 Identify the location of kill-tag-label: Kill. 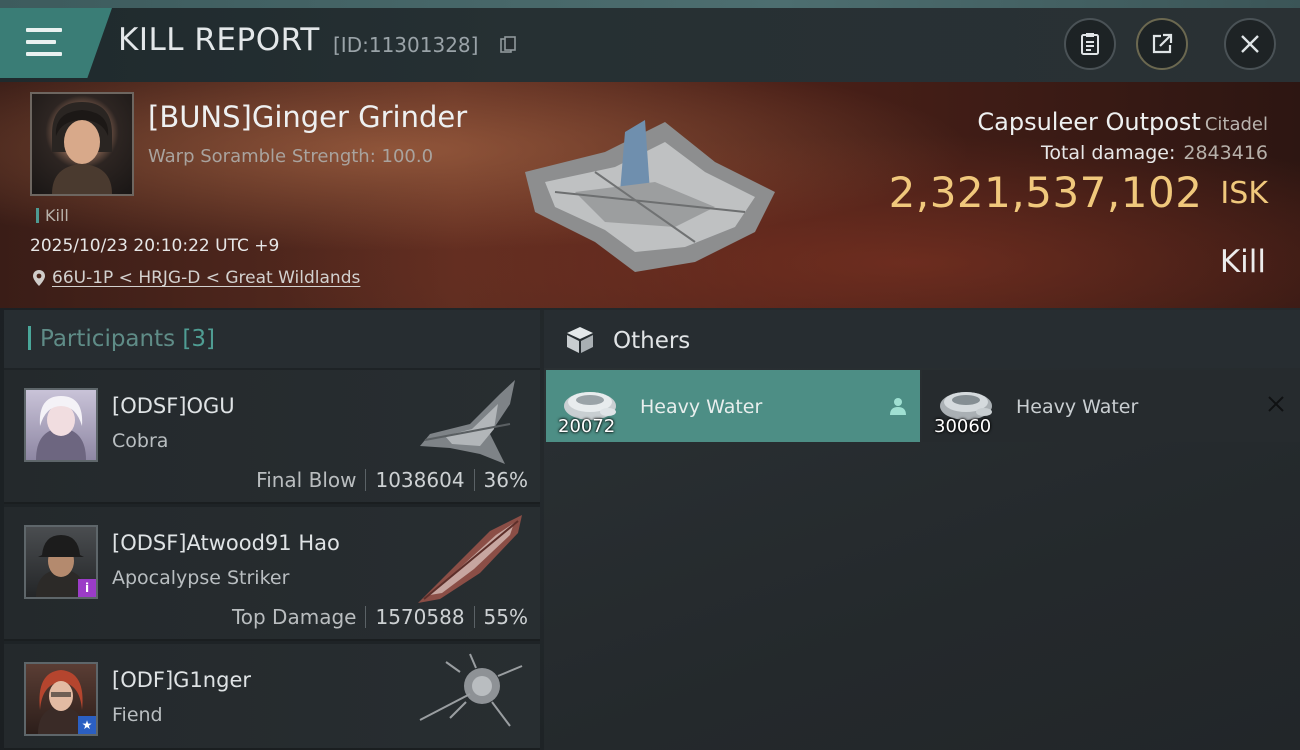
(57, 215).